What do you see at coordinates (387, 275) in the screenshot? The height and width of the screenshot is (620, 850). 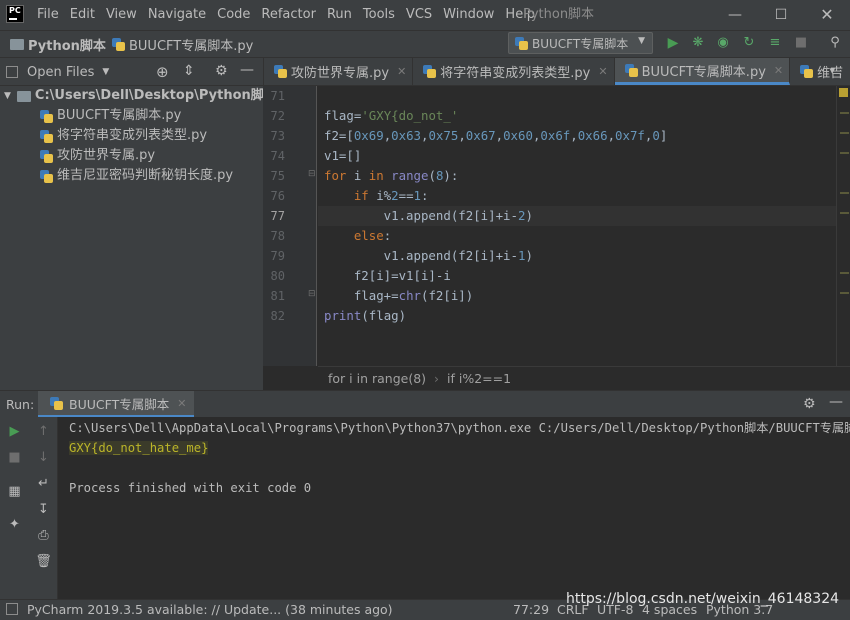 I see `code-line: f2[i]=v1[i]-i` at bounding box center [387, 275].